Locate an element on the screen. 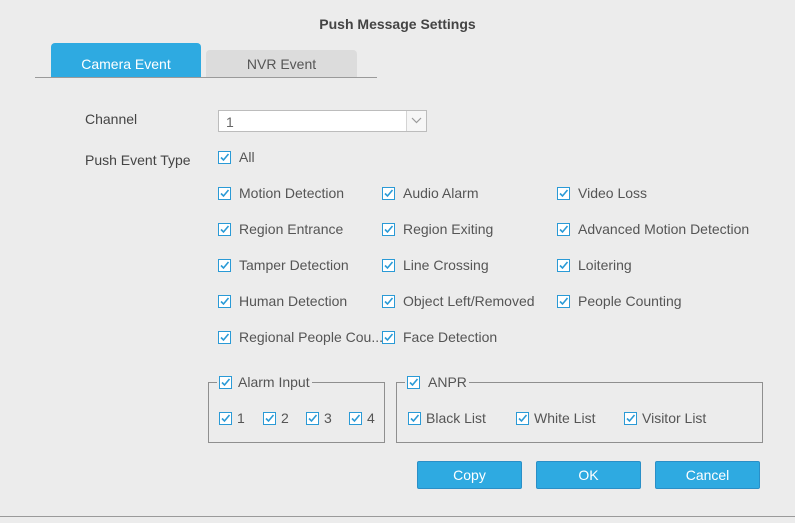 The height and width of the screenshot is (523, 795). checkbox-all: All is located at coordinates (236, 157).